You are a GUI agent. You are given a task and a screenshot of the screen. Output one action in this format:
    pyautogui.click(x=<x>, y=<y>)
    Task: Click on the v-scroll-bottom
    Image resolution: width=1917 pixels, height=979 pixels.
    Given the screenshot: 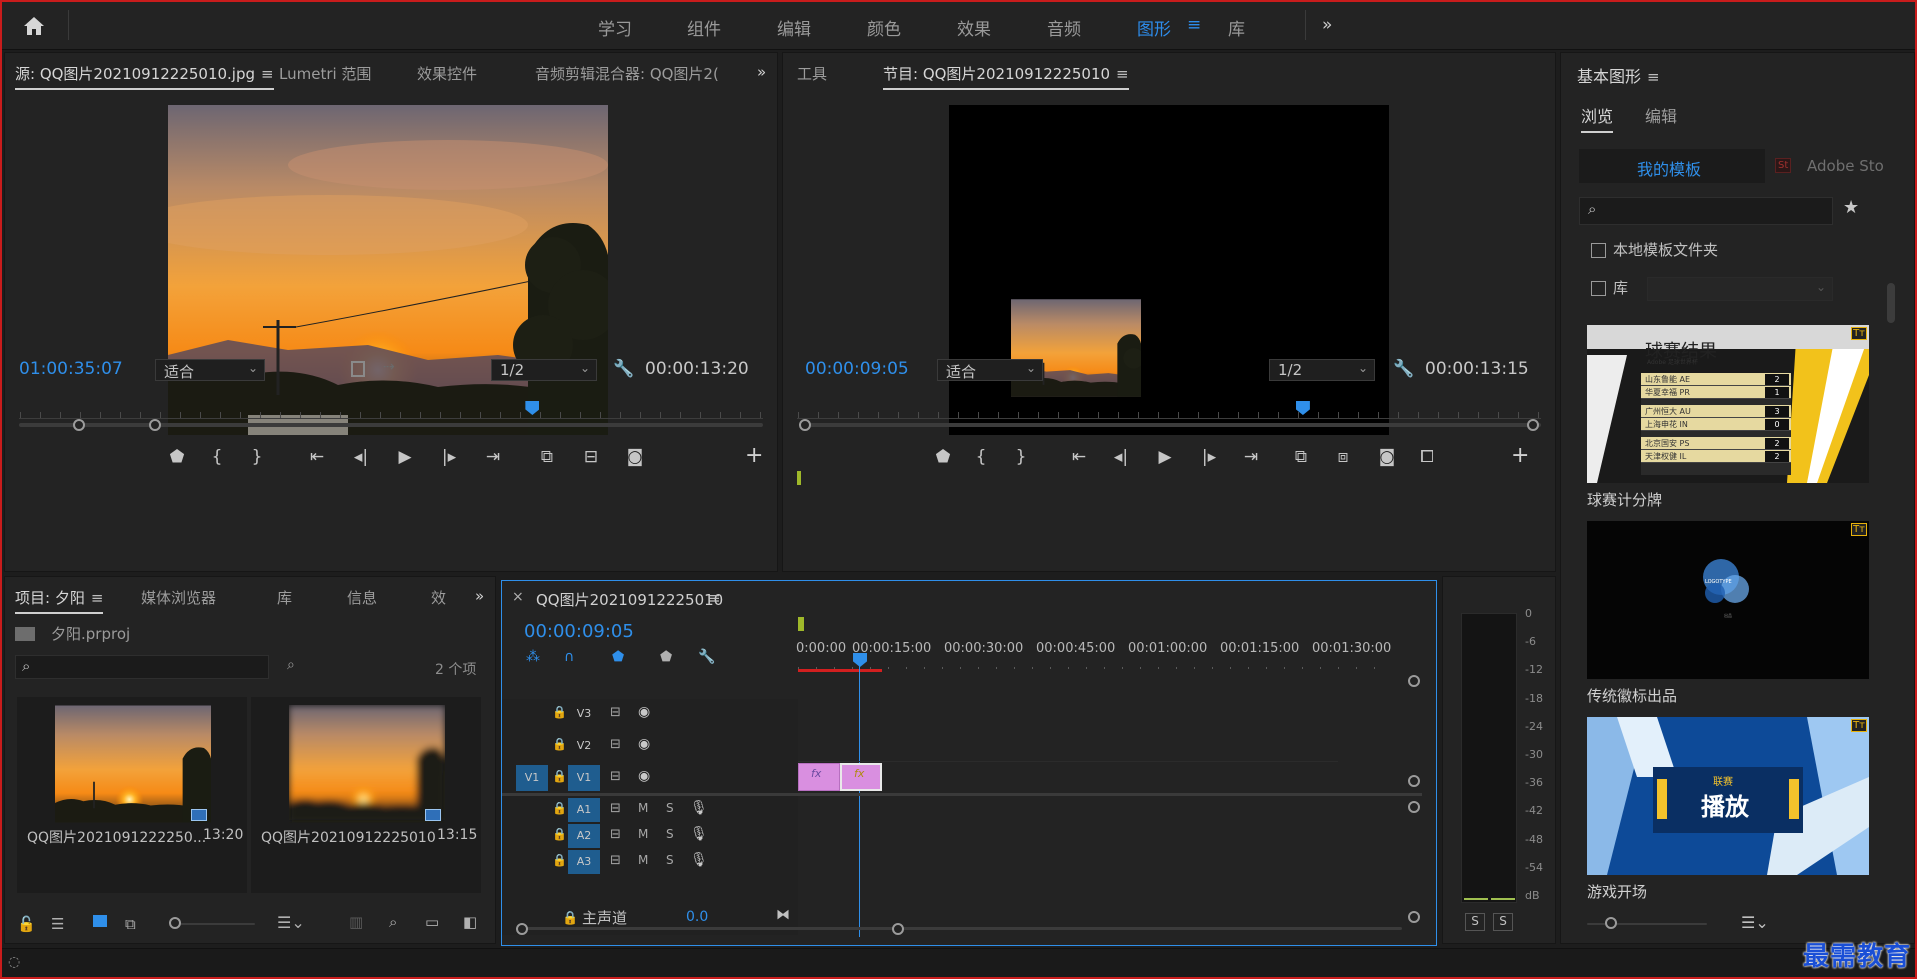 What is the action you would take?
    pyautogui.click(x=1414, y=781)
    